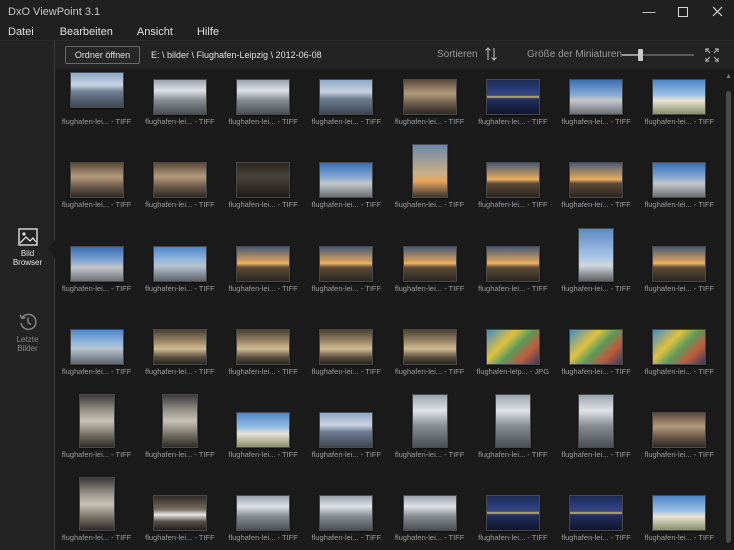  Describe the element at coordinates (27, 247) in the screenshot. I see `sidebar-item-image-browser: Bild Browser` at that location.